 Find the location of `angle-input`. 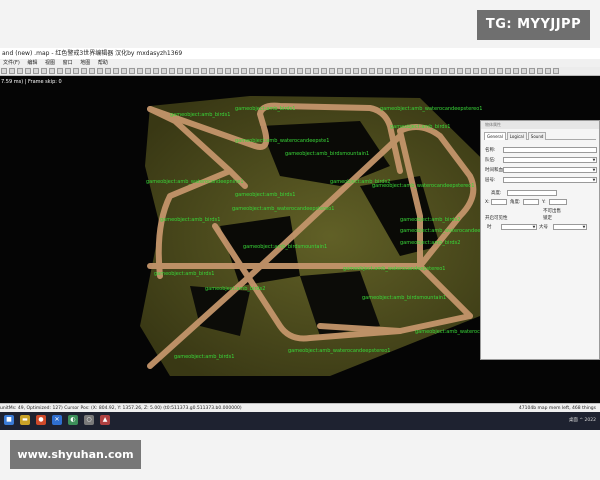

angle-input is located at coordinates (531, 202).